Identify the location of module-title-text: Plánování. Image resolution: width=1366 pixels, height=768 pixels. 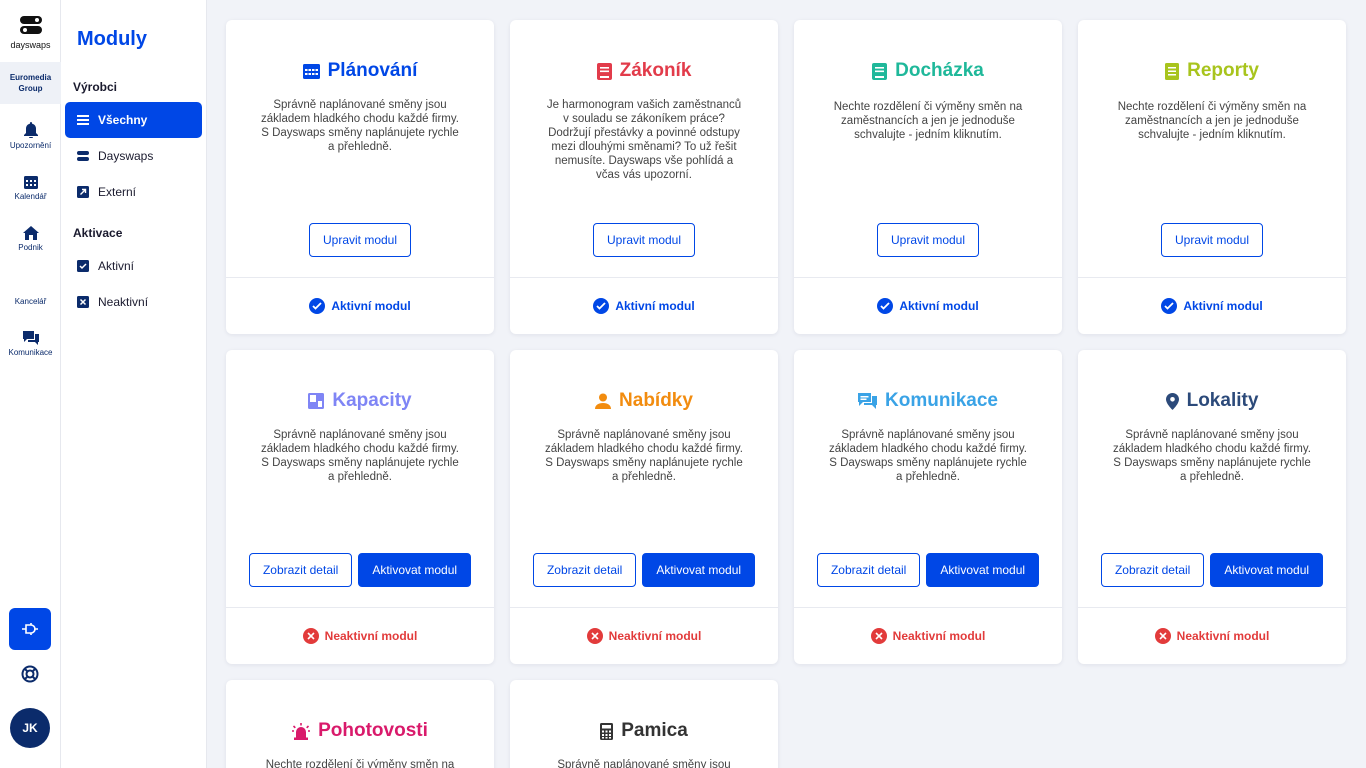
(372, 70).